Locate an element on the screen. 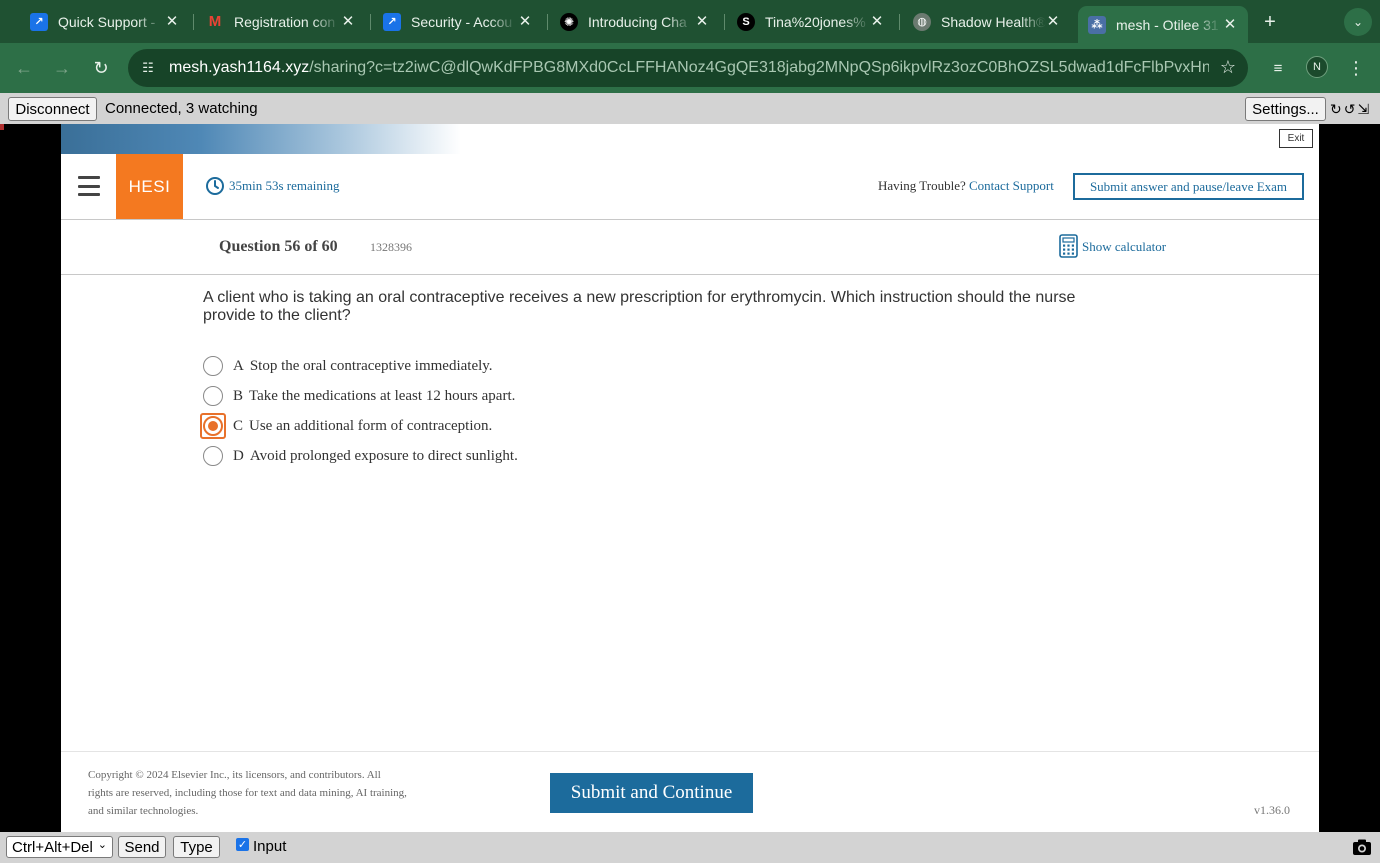  question-number: Question 56 of 60 is located at coordinates (278, 246).